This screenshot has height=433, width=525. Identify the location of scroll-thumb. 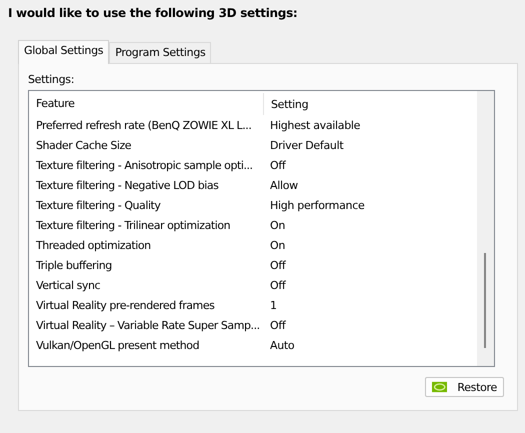
(485, 300).